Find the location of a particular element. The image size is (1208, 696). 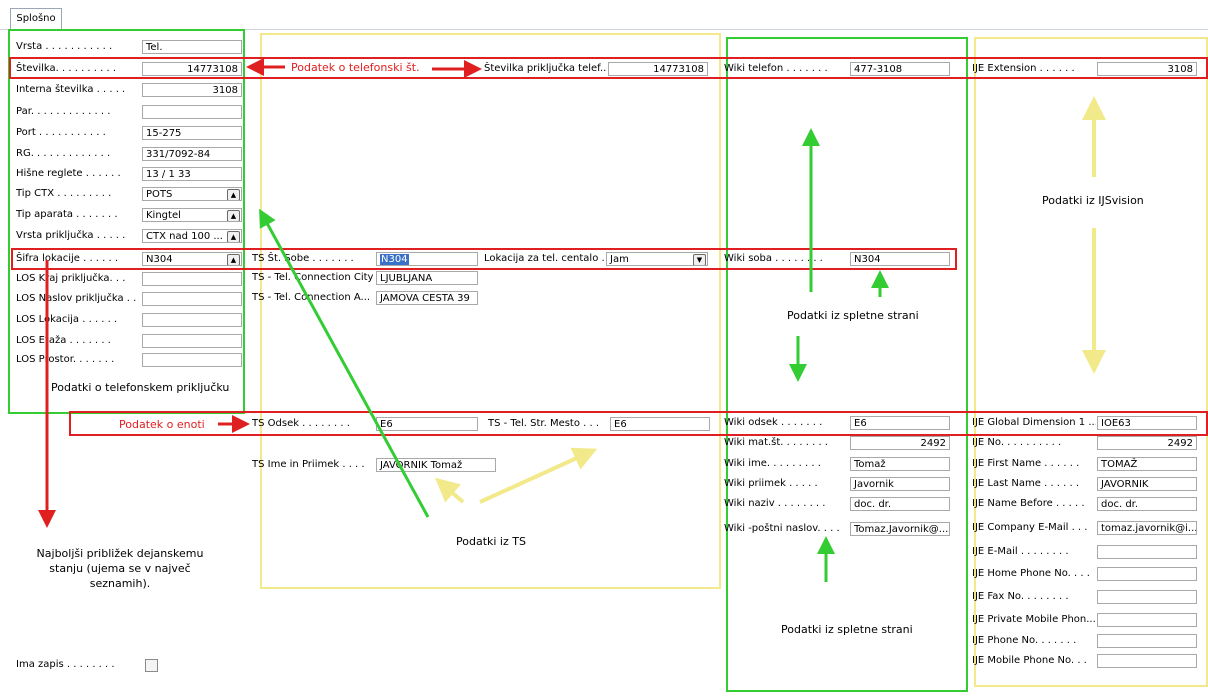

annotation-ijsvision: Podatki iz IJSvision is located at coordinates (1093, 200).